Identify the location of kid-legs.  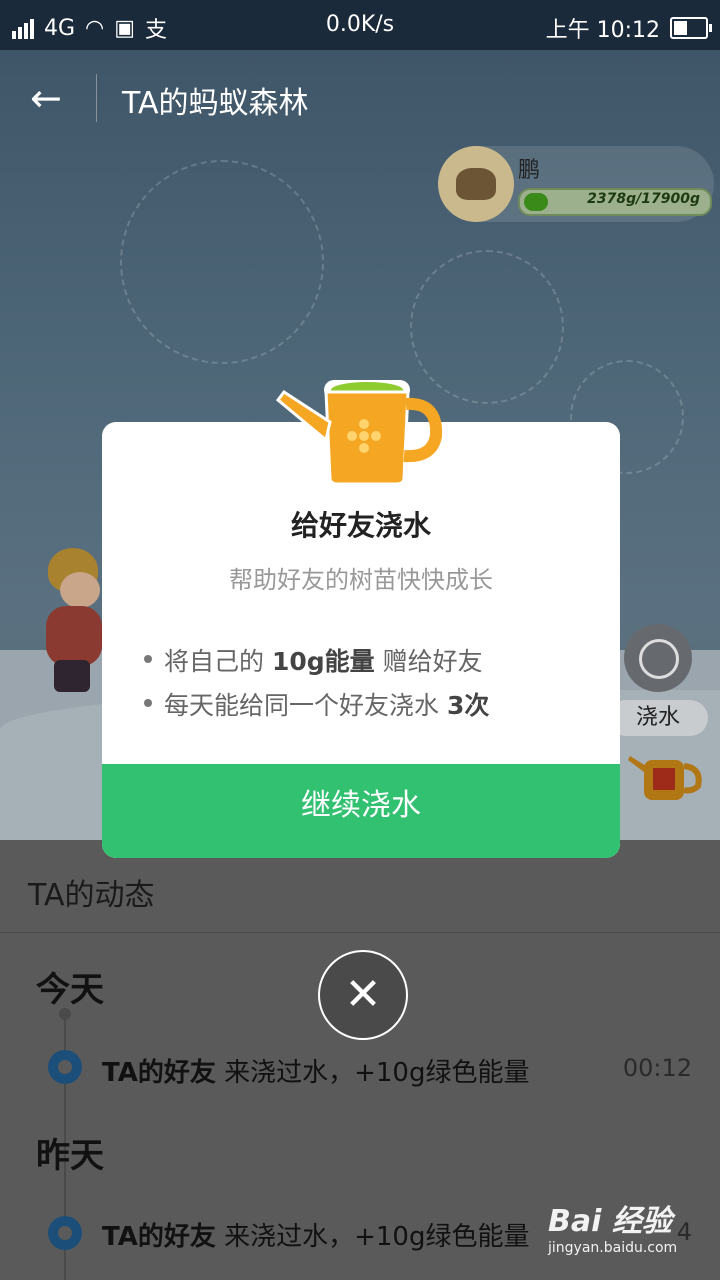
(72, 676).